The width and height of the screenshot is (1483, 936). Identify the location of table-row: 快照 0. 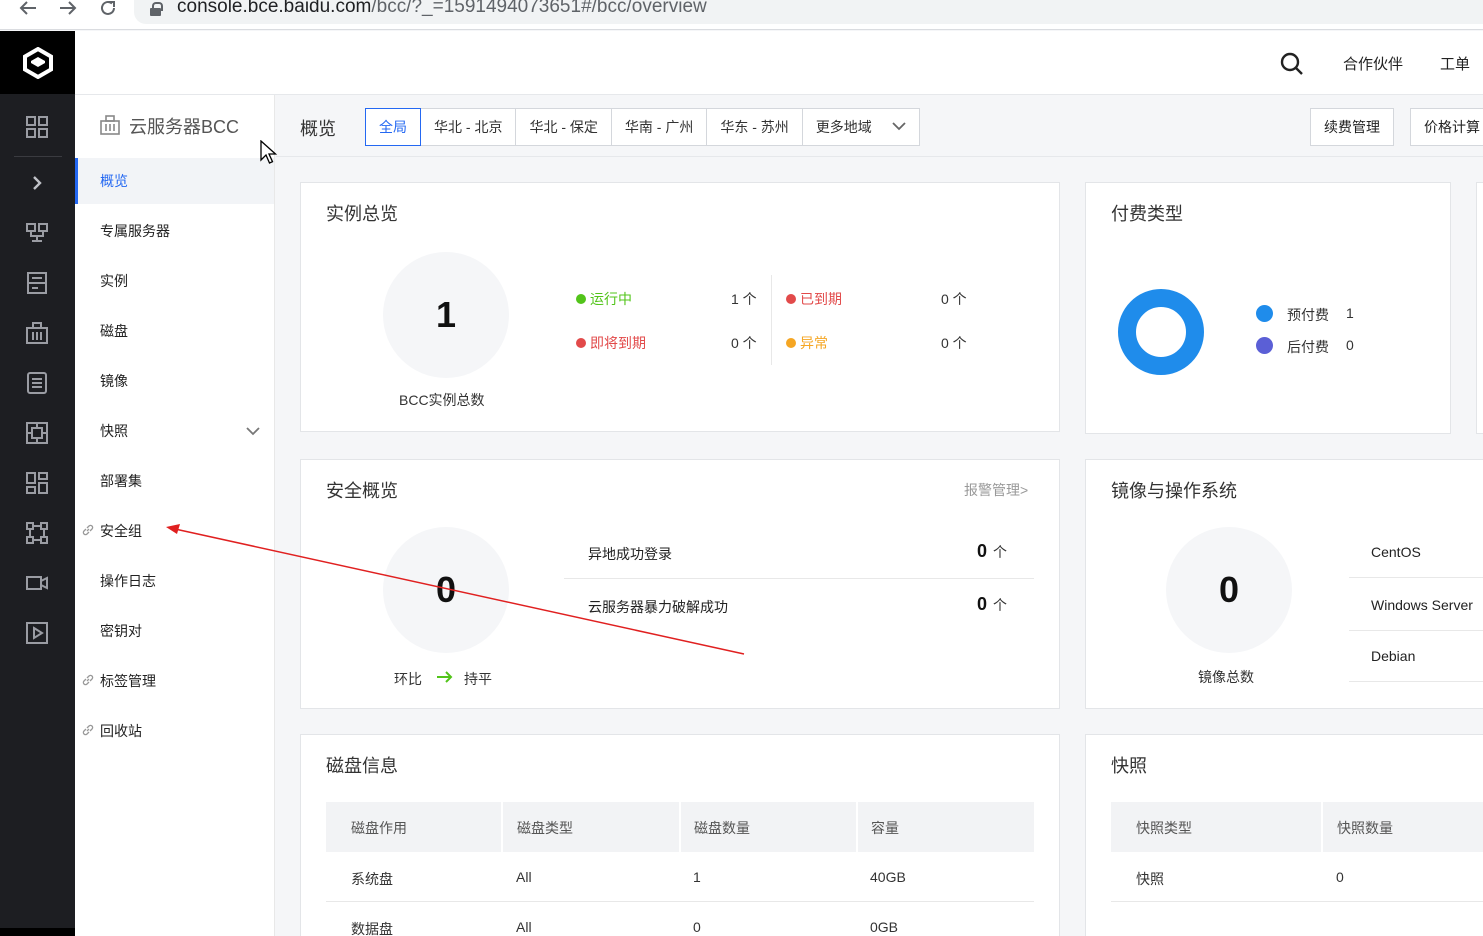
(1297, 877).